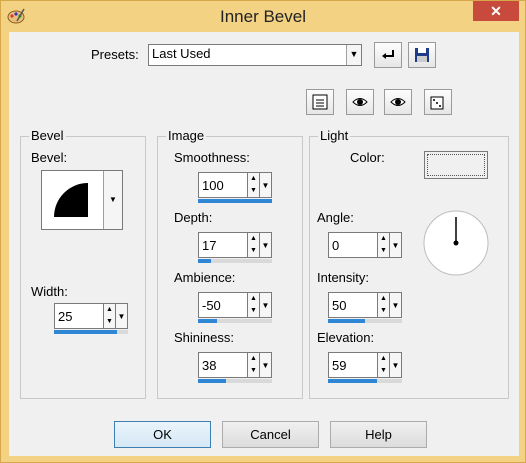 Image resolution: width=526 pixels, height=463 pixels. What do you see at coordinates (47, 135) in the screenshot?
I see `bevel-group-title: Bevel` at bounding box center [47, 135].